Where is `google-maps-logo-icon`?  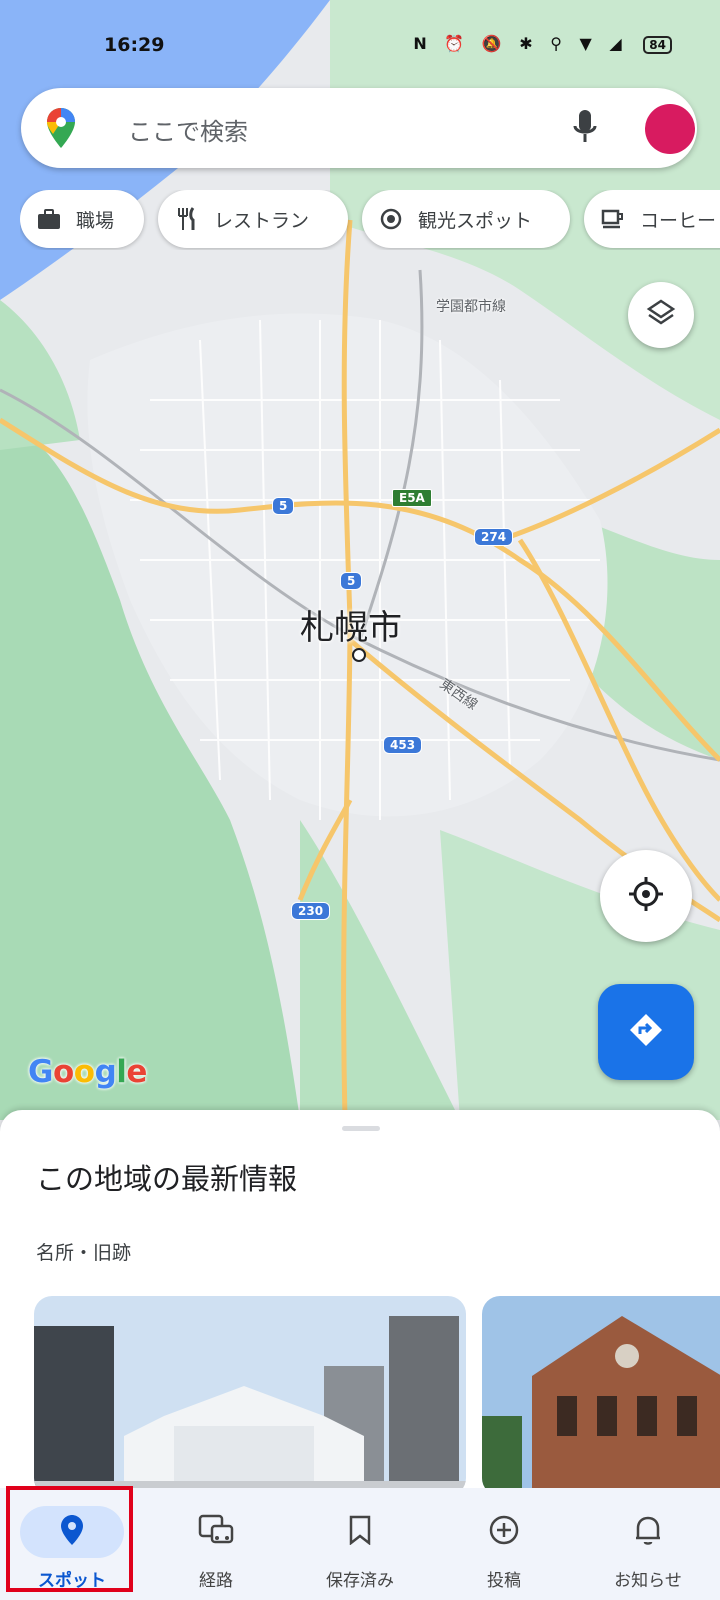
google-maps-logo-icon is located at coordinates (61, 130).